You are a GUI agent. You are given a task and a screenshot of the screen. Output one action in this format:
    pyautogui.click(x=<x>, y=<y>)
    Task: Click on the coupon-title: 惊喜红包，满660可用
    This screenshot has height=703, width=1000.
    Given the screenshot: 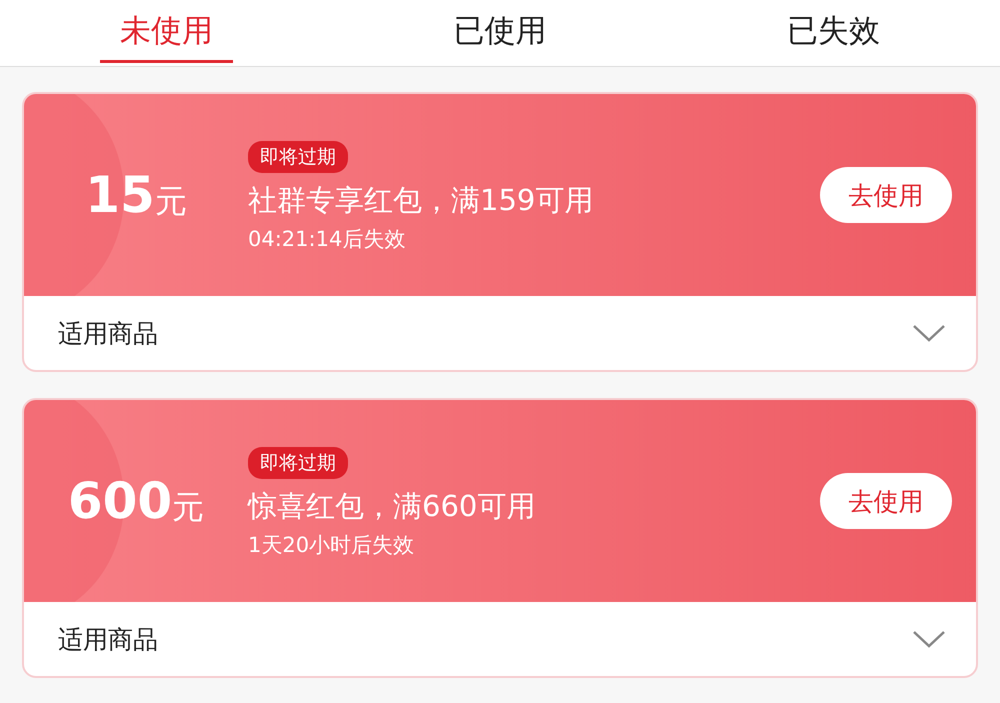 What is the action you would take?
    pyautogui.click(x=392, y=506)
    